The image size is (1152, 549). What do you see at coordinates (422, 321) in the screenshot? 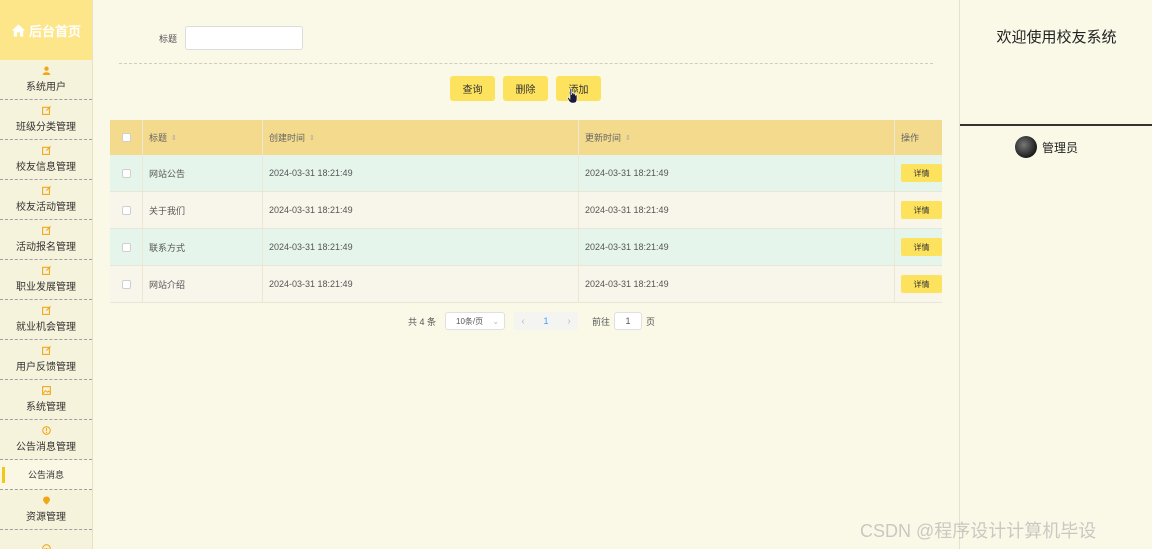
I see `pagination-total: 共 4 条` at bounding box center [422, 321].